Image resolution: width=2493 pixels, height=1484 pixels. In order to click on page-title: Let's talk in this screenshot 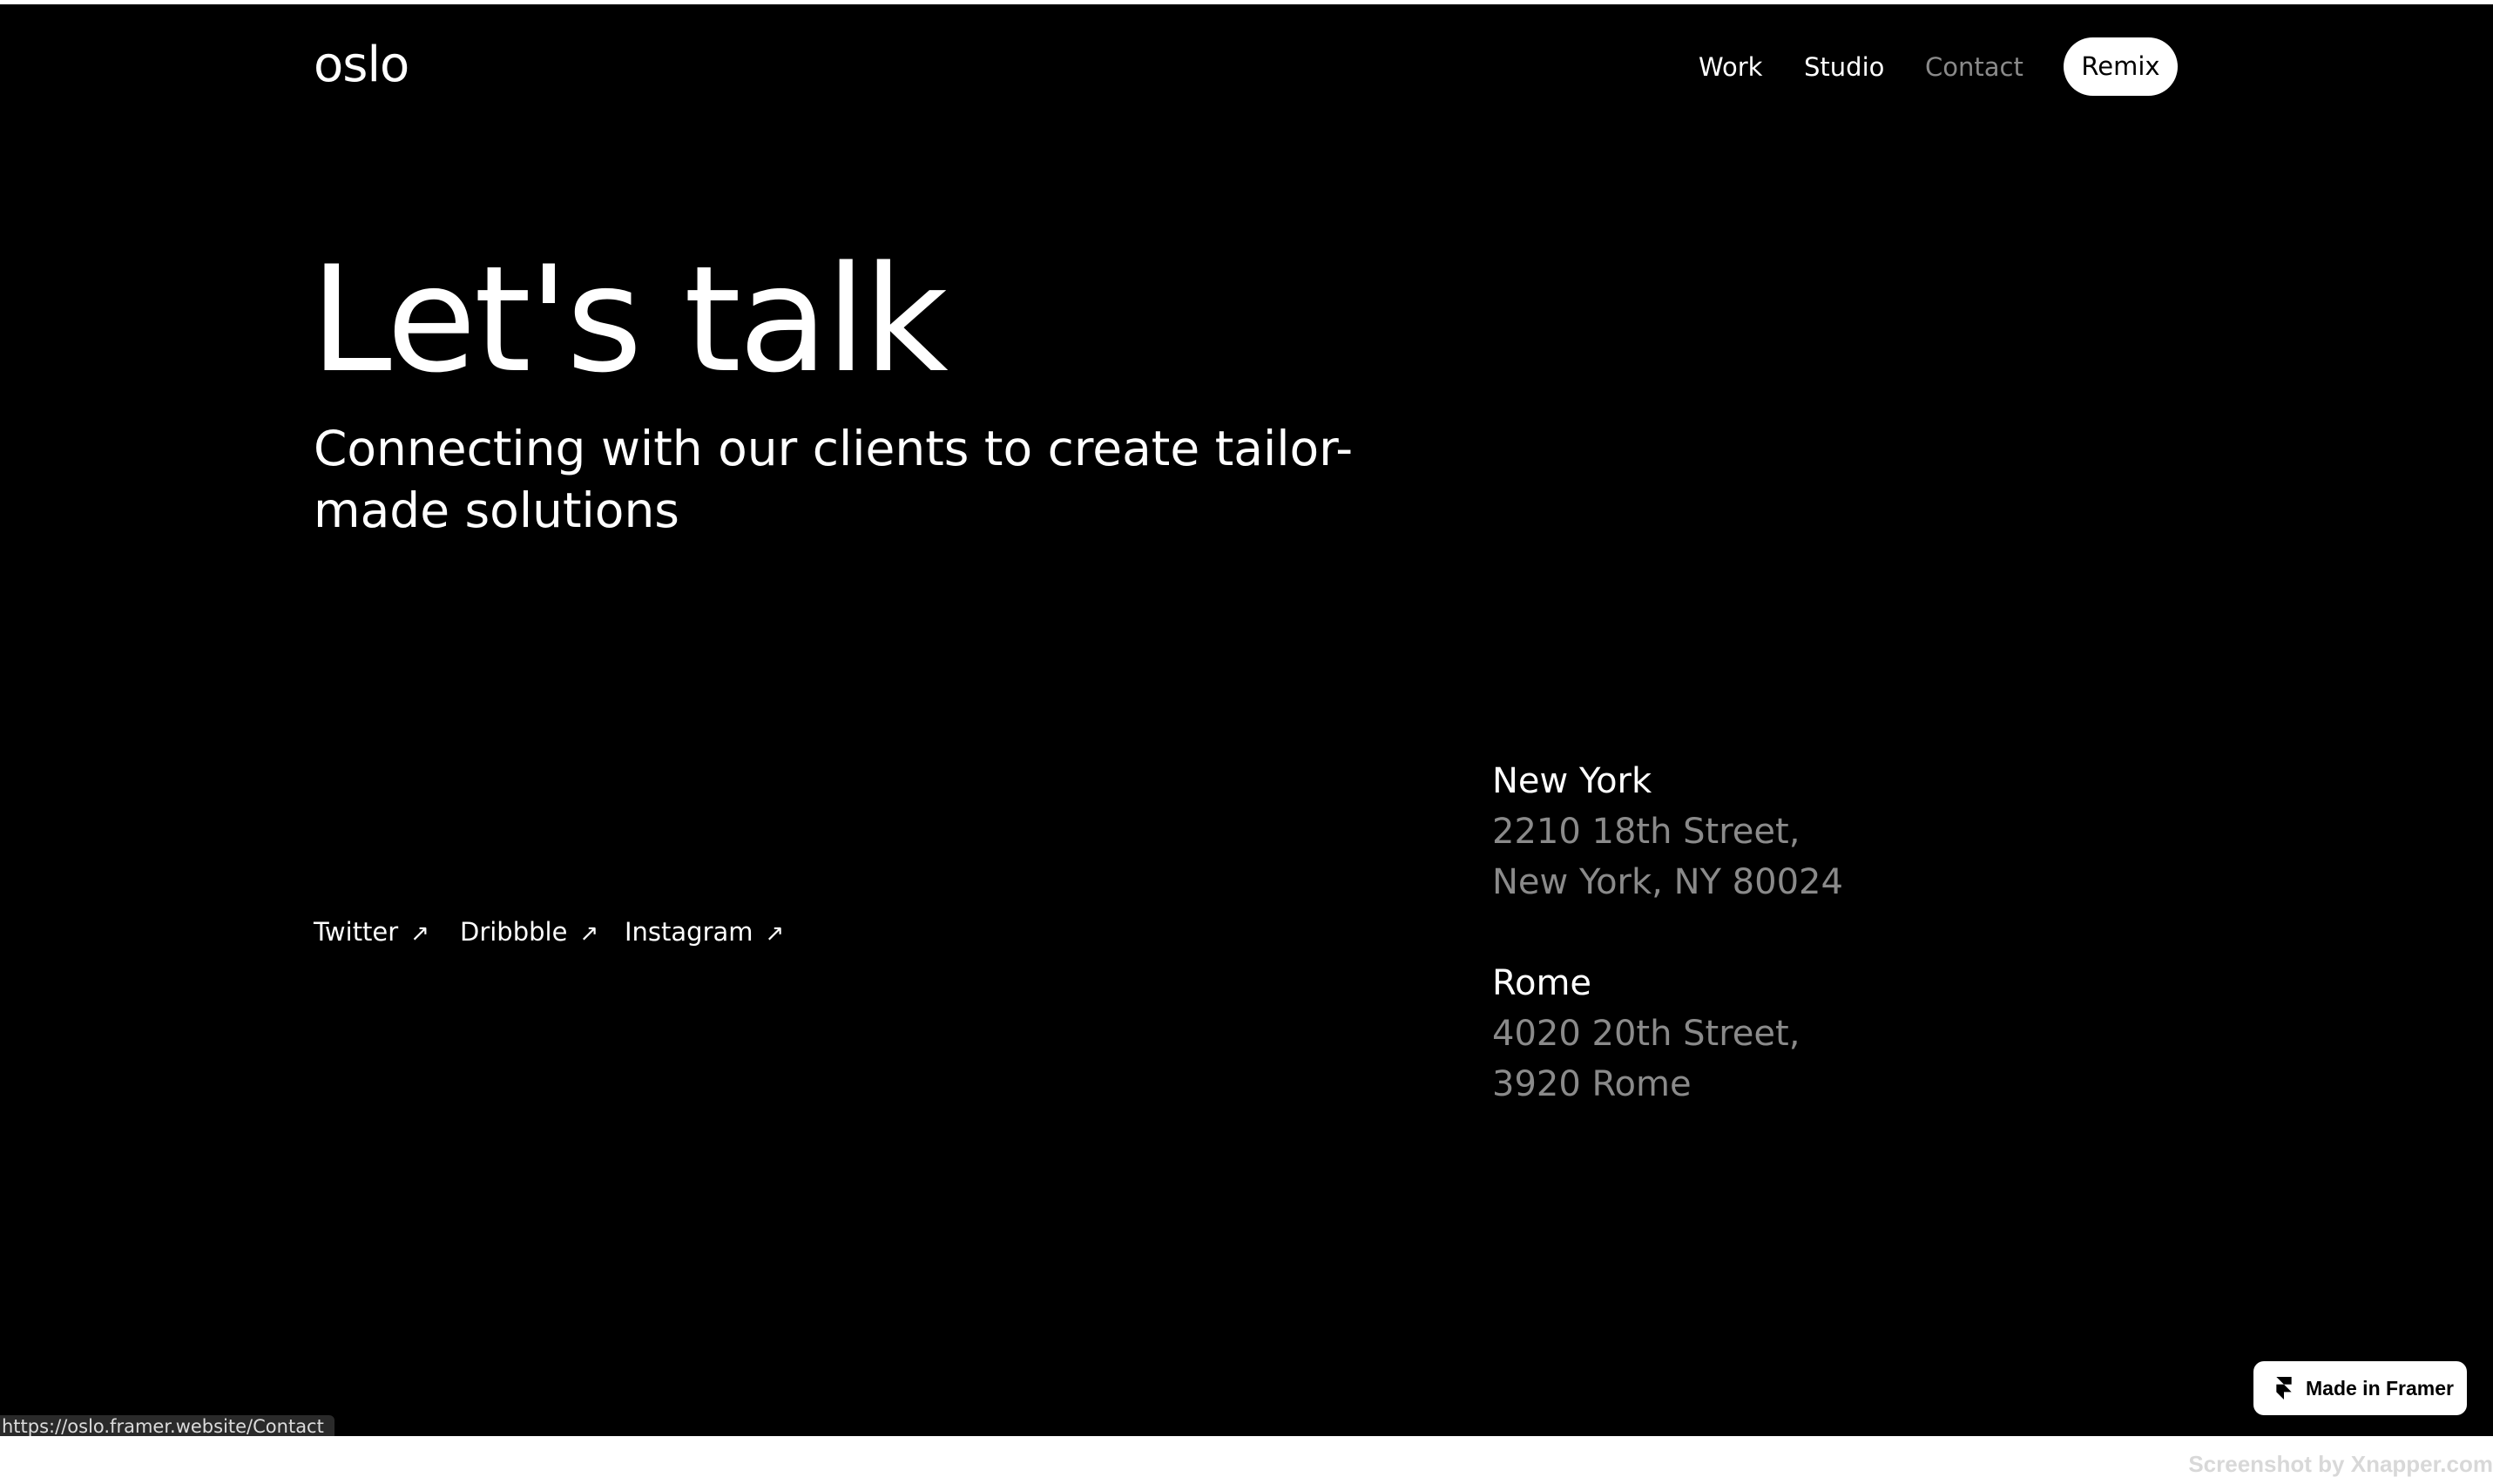, I will do `click(629, 319)`.